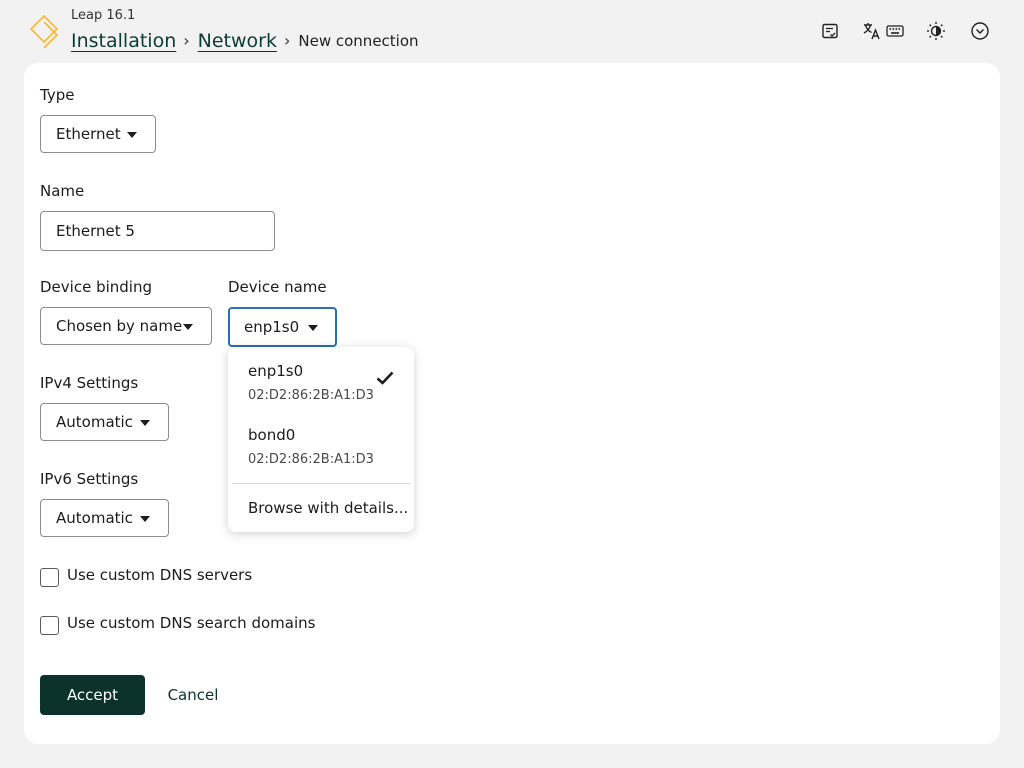  Describe the element at coordinates (157, 231) in the screenshot. I see `name-input` at that location.